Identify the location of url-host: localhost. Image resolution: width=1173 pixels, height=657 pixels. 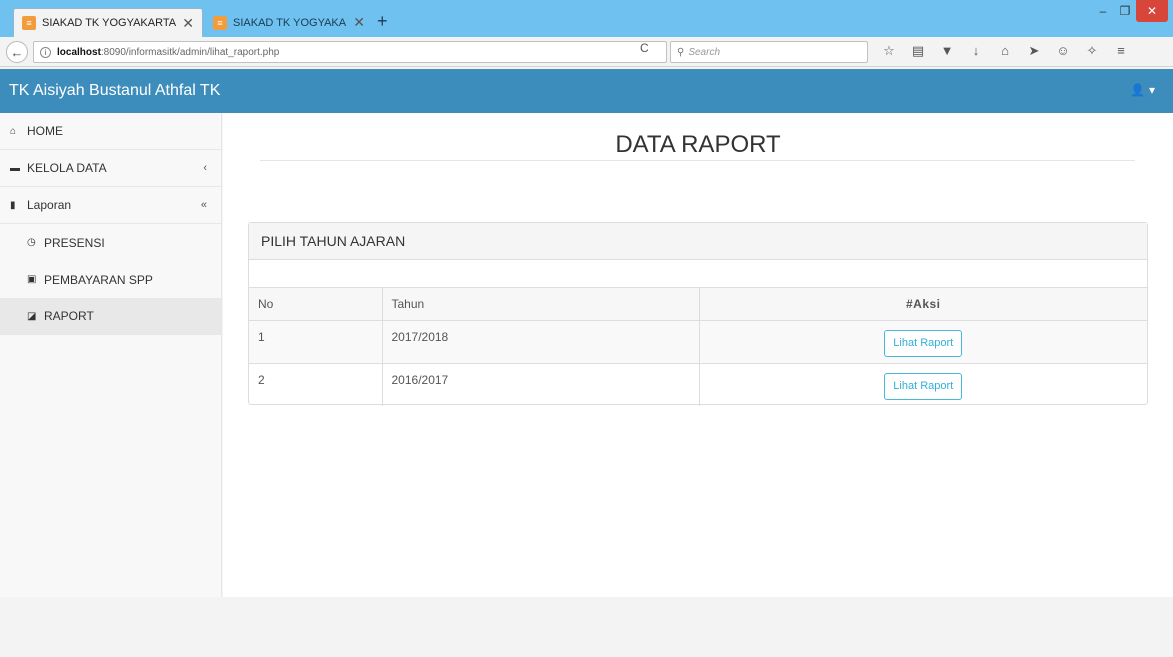
(79, 52).